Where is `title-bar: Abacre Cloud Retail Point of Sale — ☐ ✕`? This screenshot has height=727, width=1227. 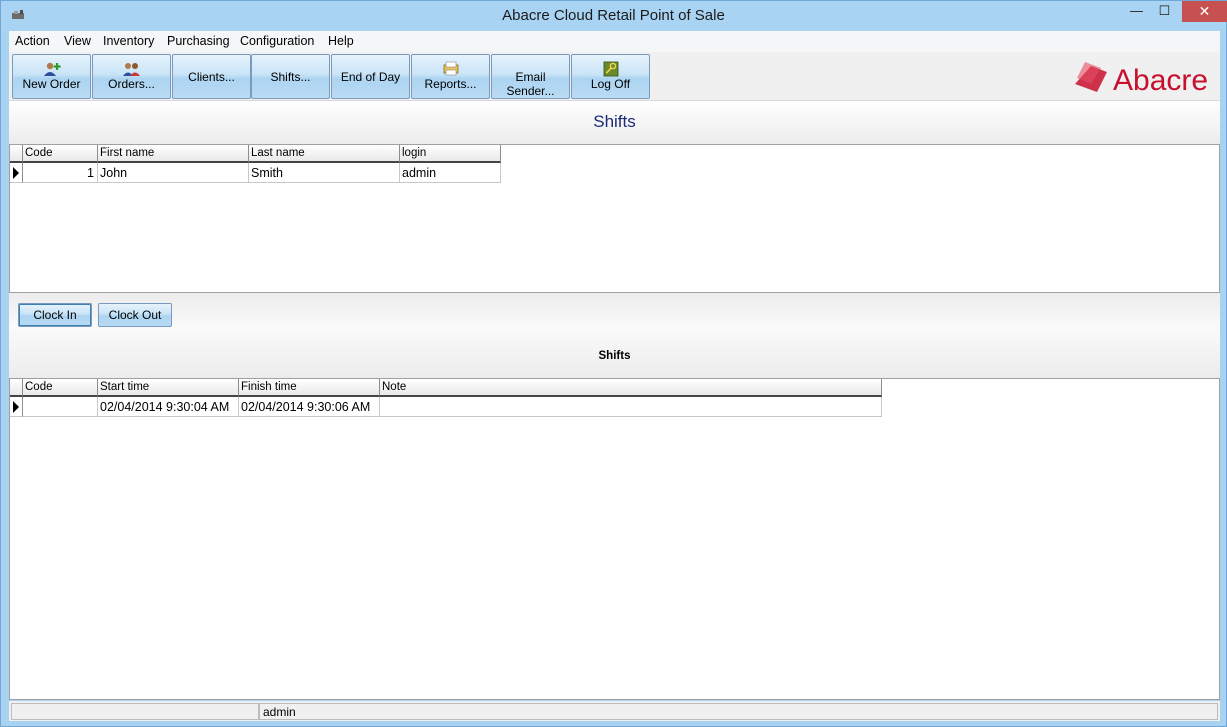
title-bar: Abacre Cloud Retail Point of Sale — ☐ ✕ is located at coordinates (614, 16).